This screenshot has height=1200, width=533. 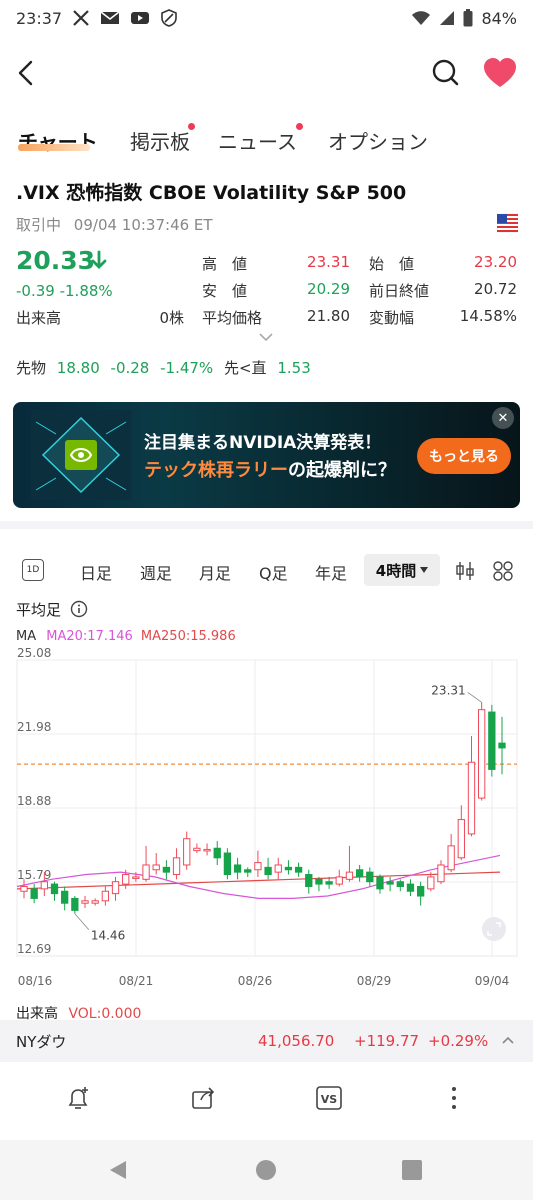 I want to click on range-label: 変動幅, so click(x=392, y=318).